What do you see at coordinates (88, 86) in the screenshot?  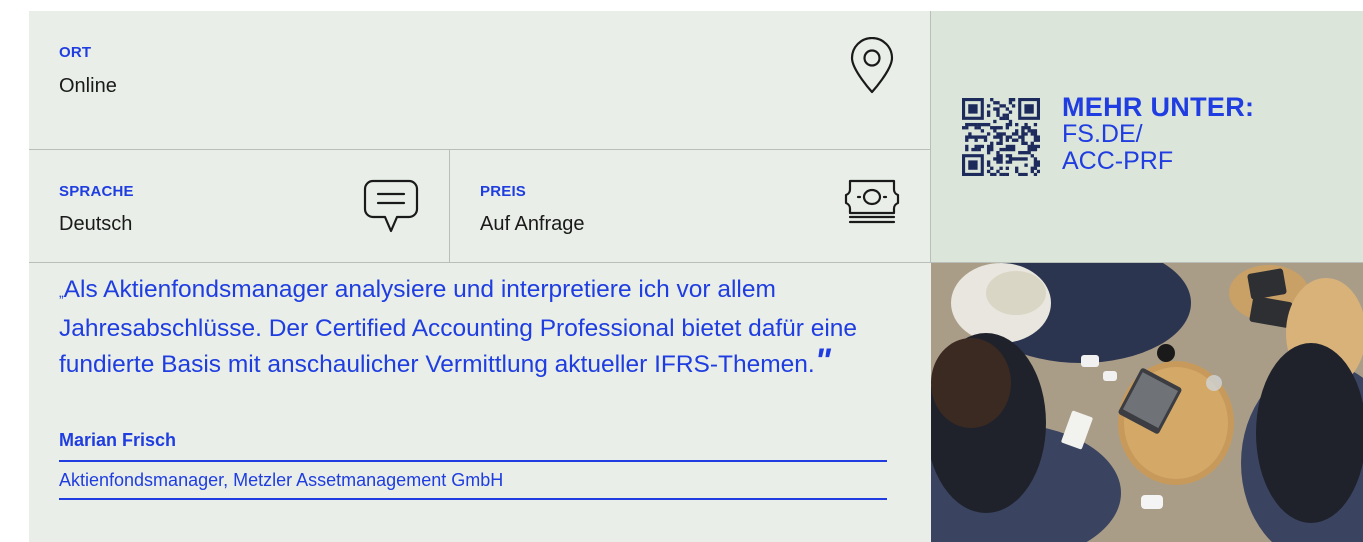 I see `location-value: Online` at bounding box center [88, 86].